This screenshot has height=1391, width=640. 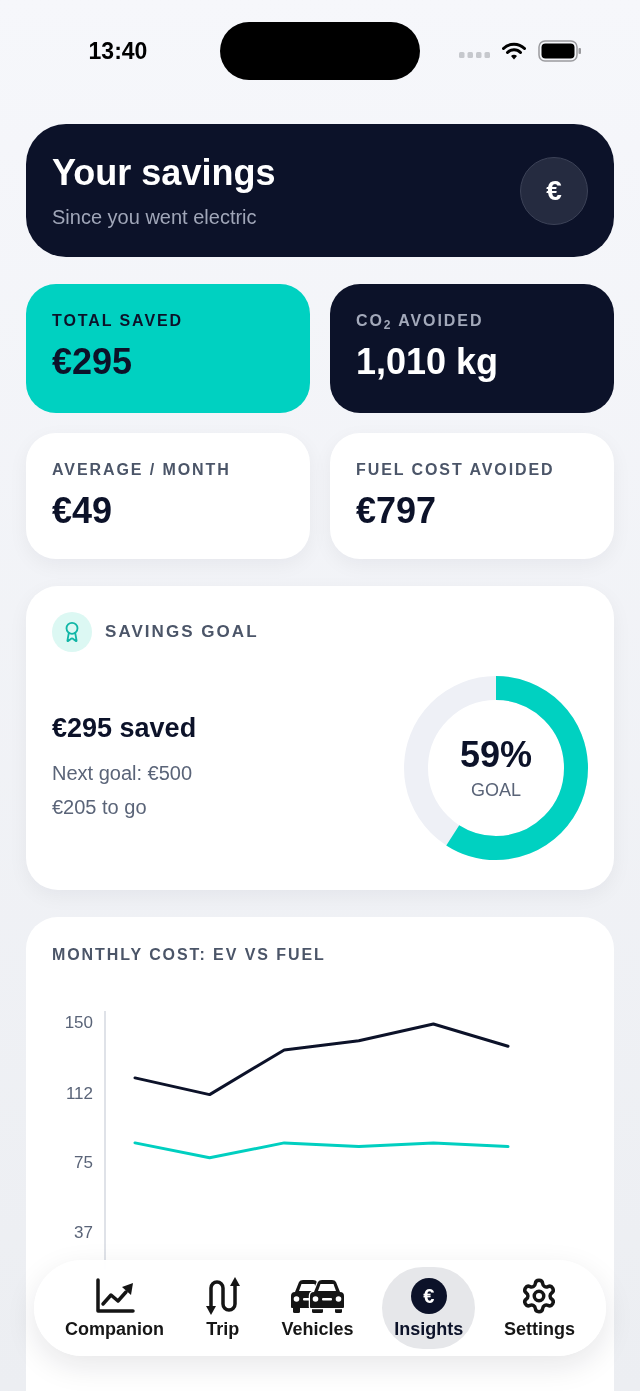 I want to click on trend-chart-icon, so click(x=114, y=1296).